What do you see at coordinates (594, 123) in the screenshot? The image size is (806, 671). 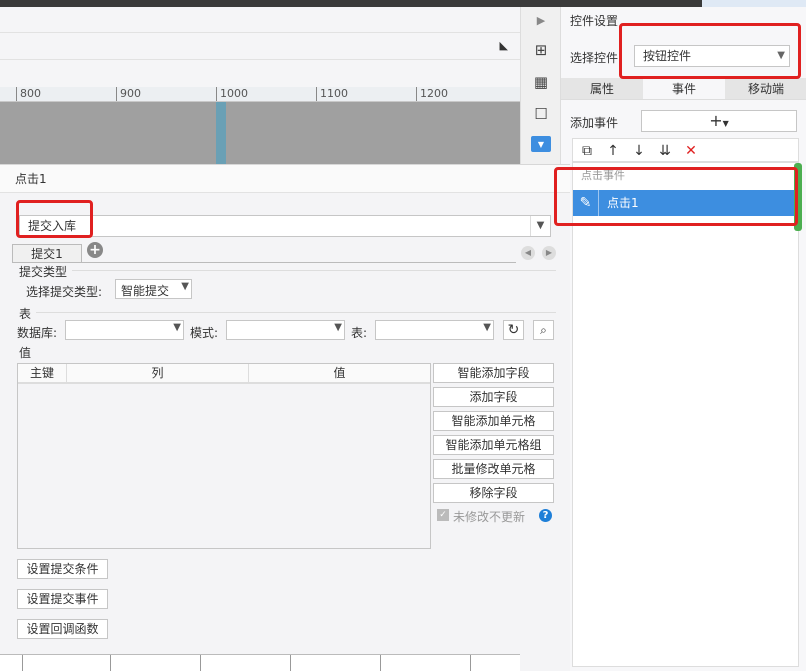 I see `add-event-label: 添加事件` at bounding box center [594, 123].